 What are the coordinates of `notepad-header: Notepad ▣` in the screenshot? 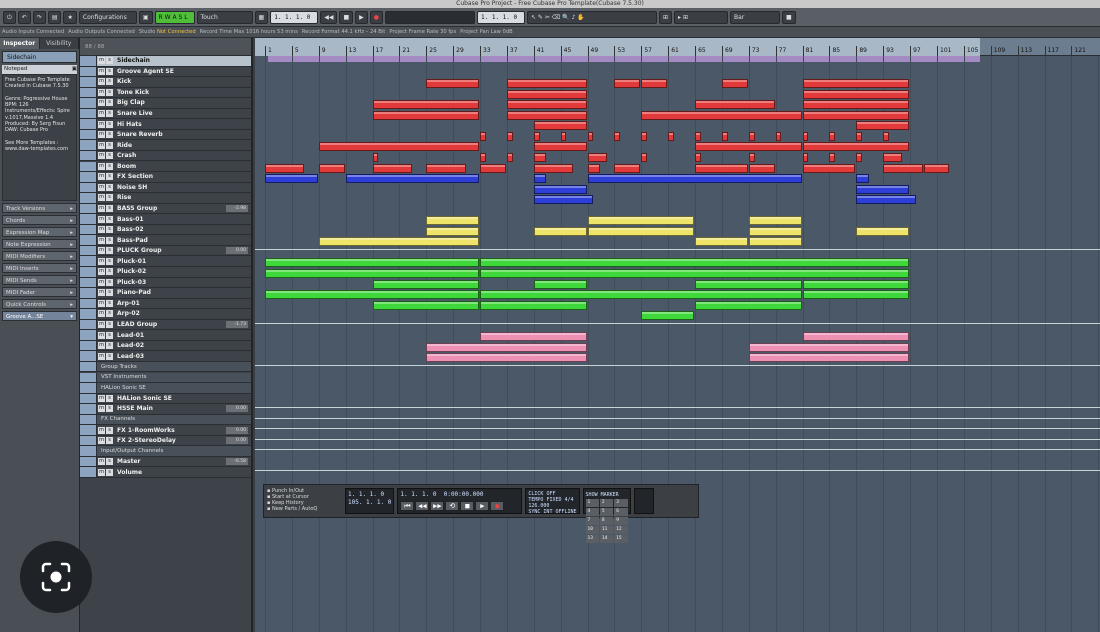 It's located at (39, 69).